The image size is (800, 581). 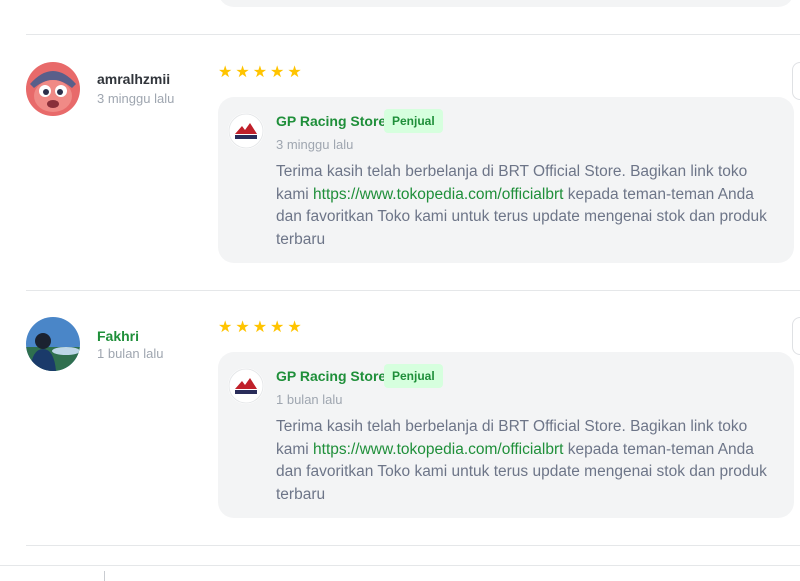 I want to click on review-time: 1 bulan lalu, so click(x=130, y=353).